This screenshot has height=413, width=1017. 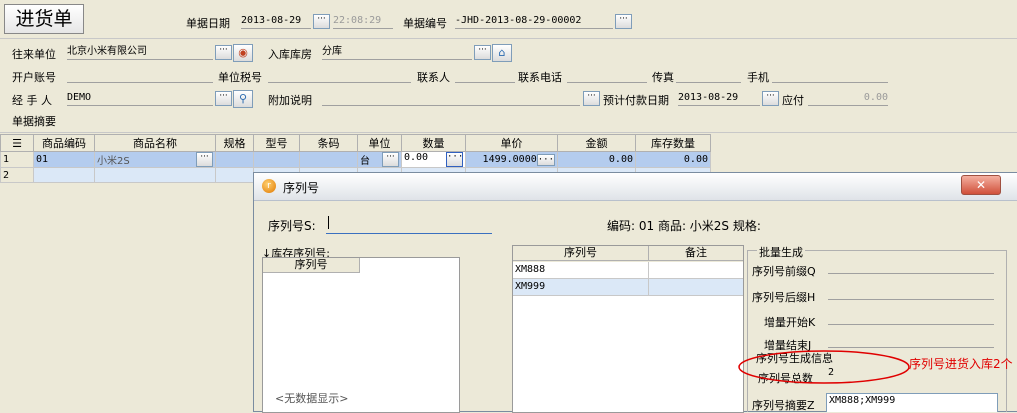 I want to click on dialog-title: 序列号, so click(x=301, y=188).